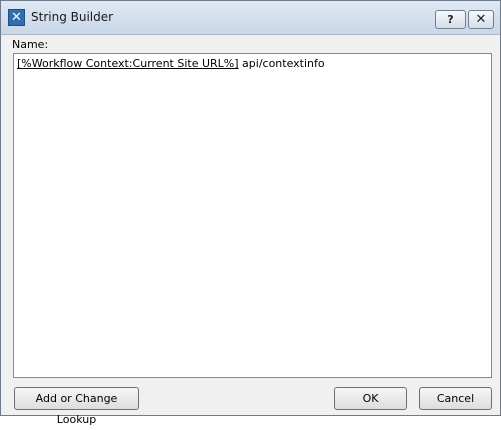 The height and width of the screenshot is (430, 501). I want to click on window-title: String Builder, so click(72, 17).